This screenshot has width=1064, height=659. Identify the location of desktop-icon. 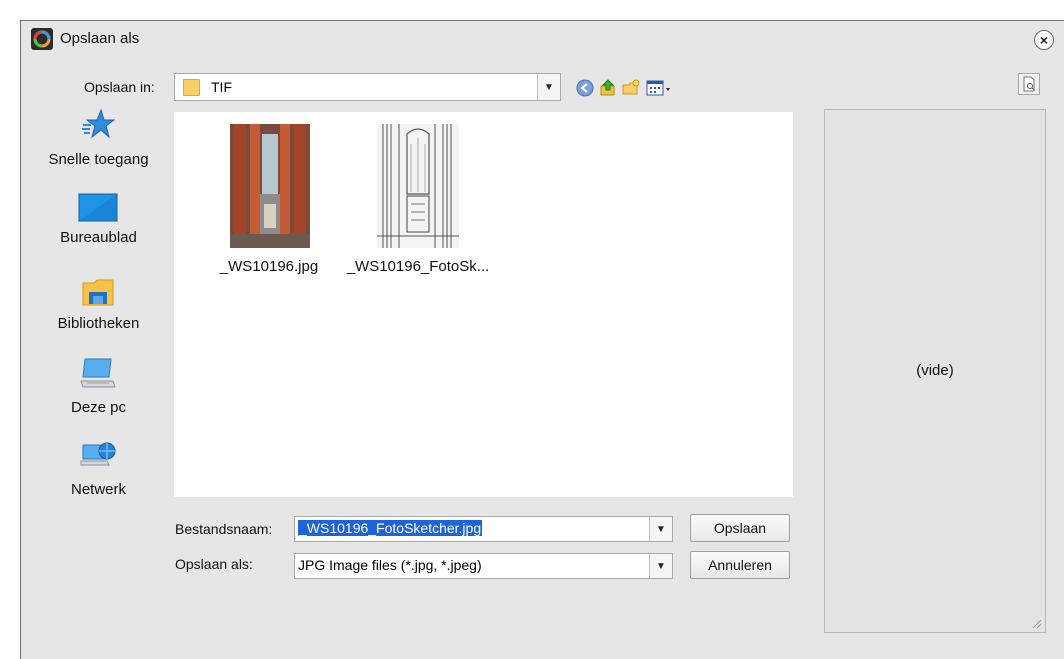
(98, 207).